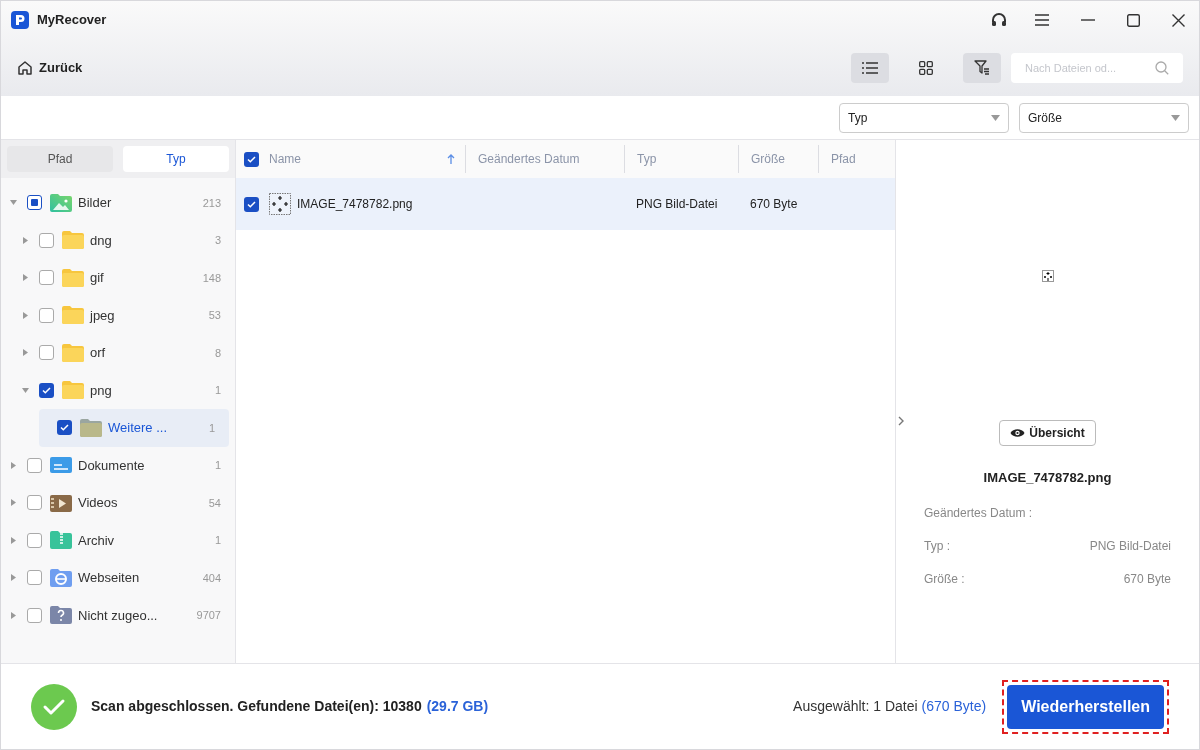 The image size is (1200, 750). I want to click on tree-item: Nicht zugeo... 9707, so click(118, 615).